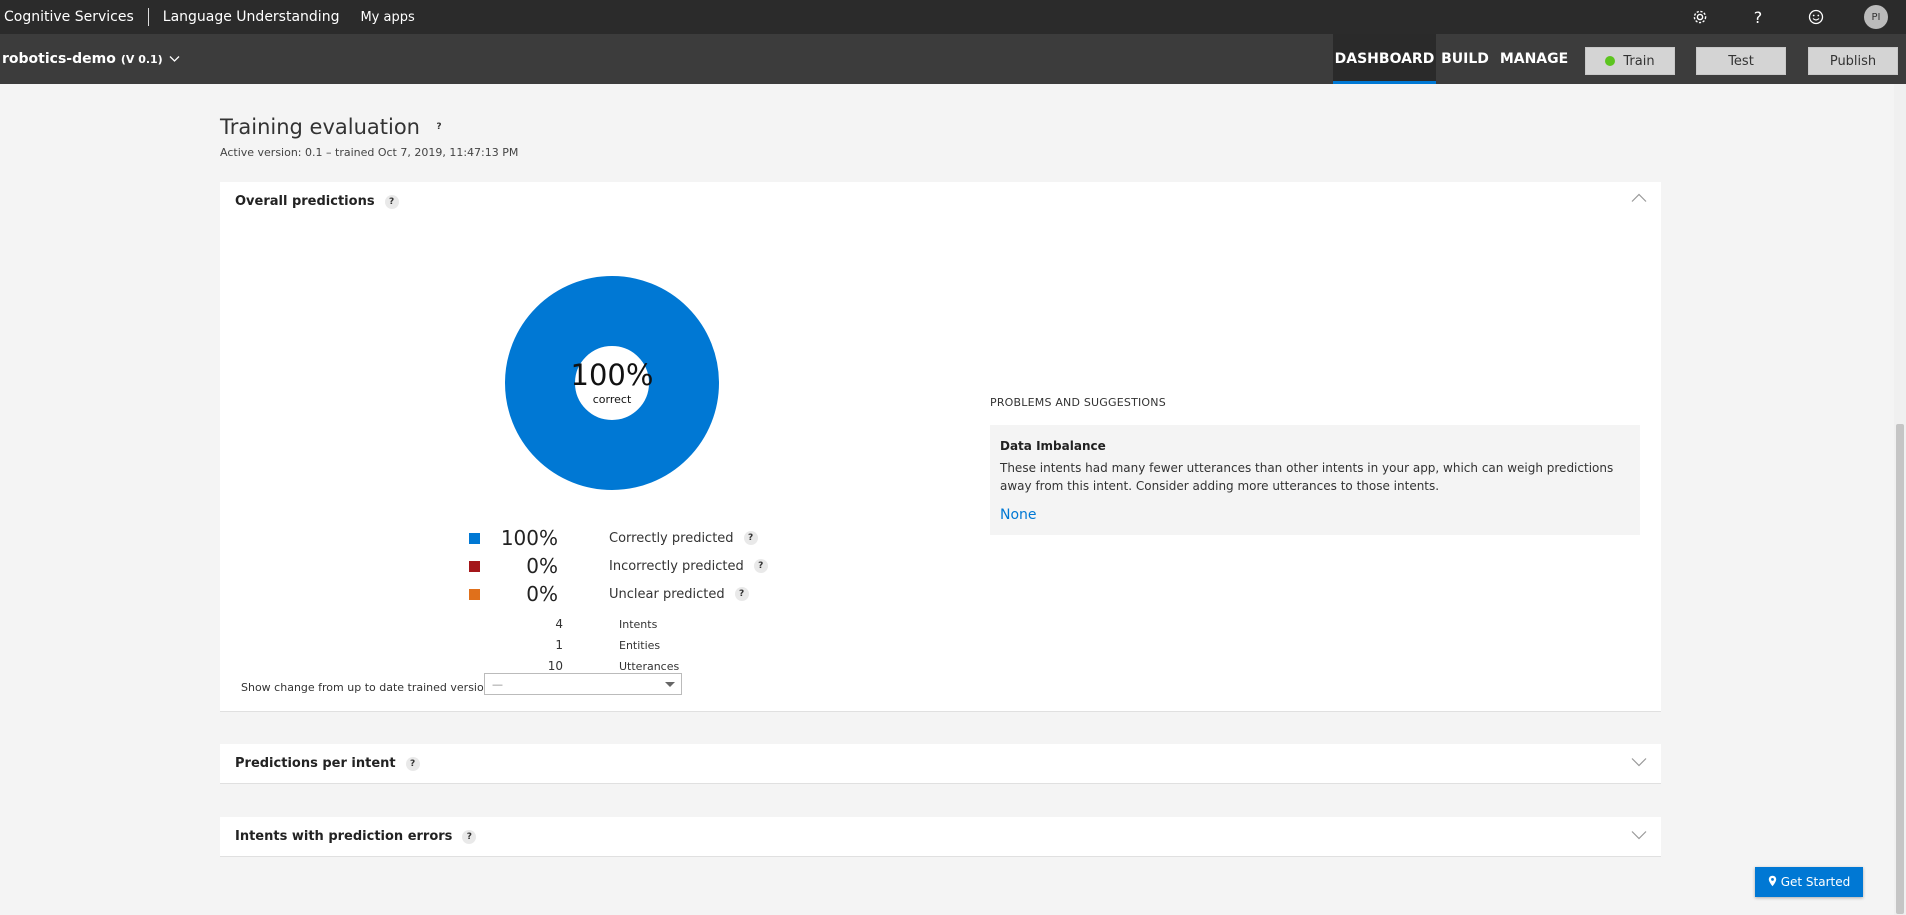 This screenshot has width=1906, height=915. Describe the element at coordinates (1534, 59) in the screenshot. I see `tab-manage: MANAGE` at that location.